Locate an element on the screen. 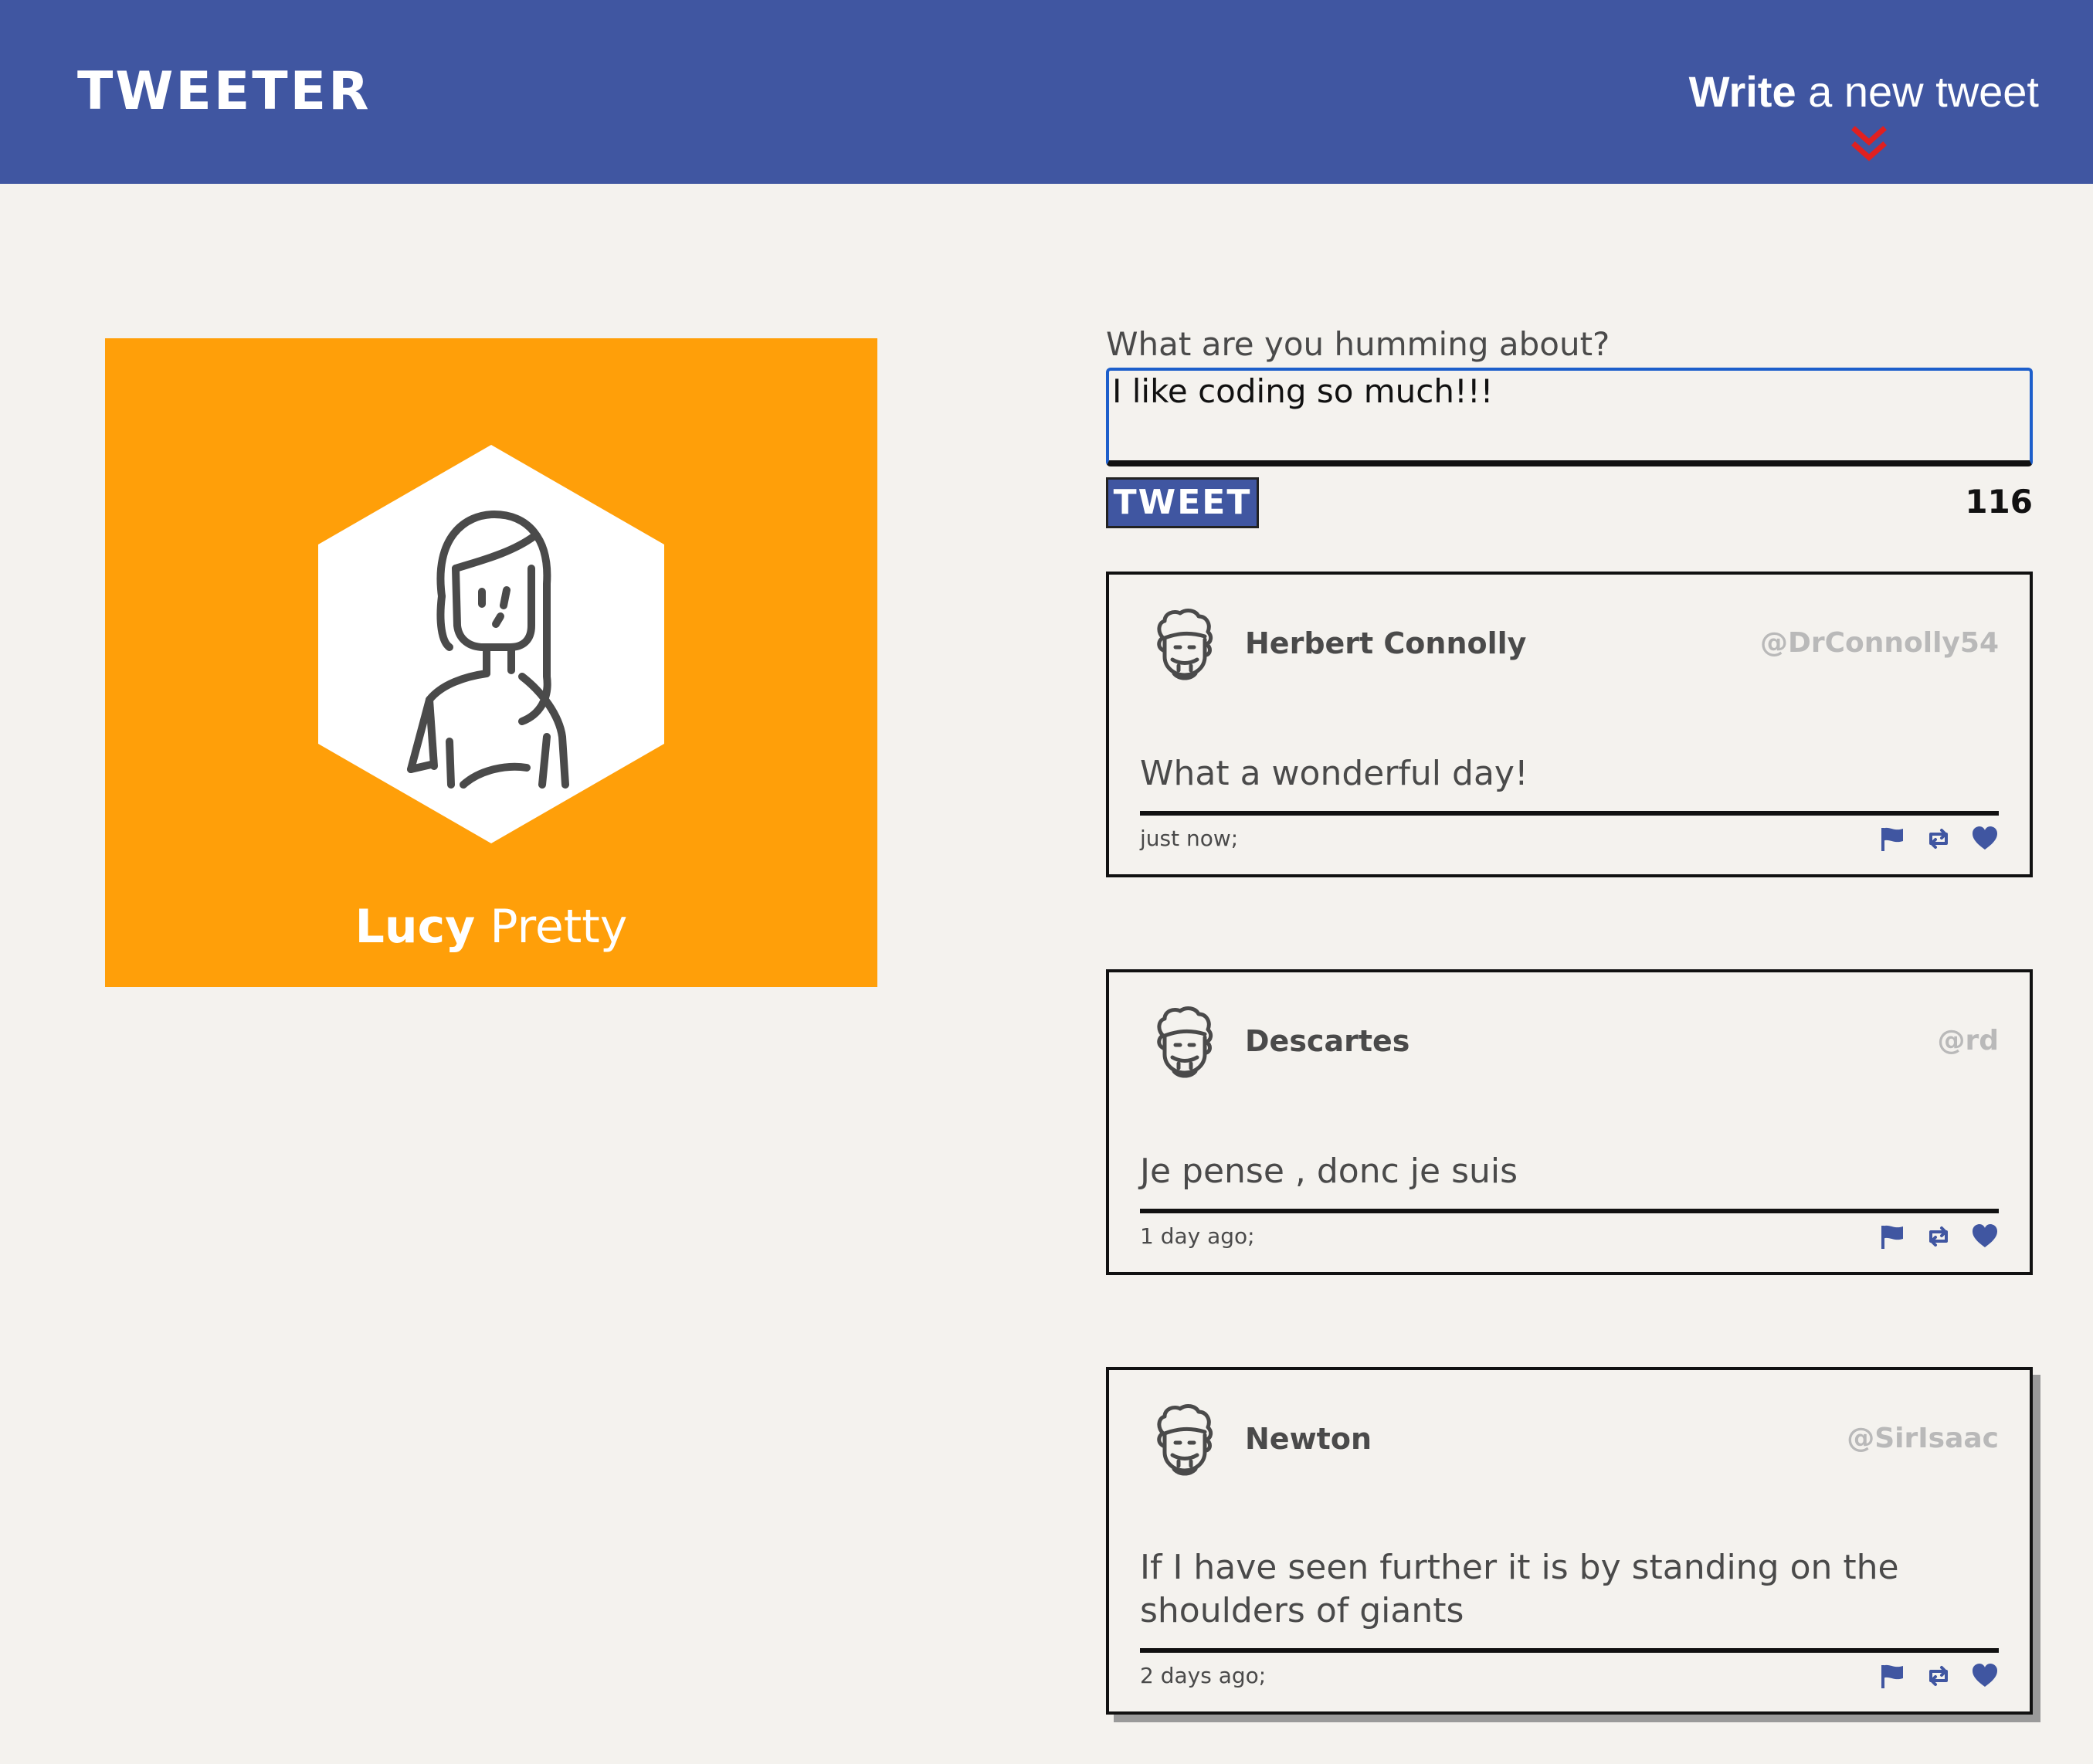 This screenshot has height=1764, width=2093. tweet-text: What a wonderful day! is located at coordinates (1334, 773).